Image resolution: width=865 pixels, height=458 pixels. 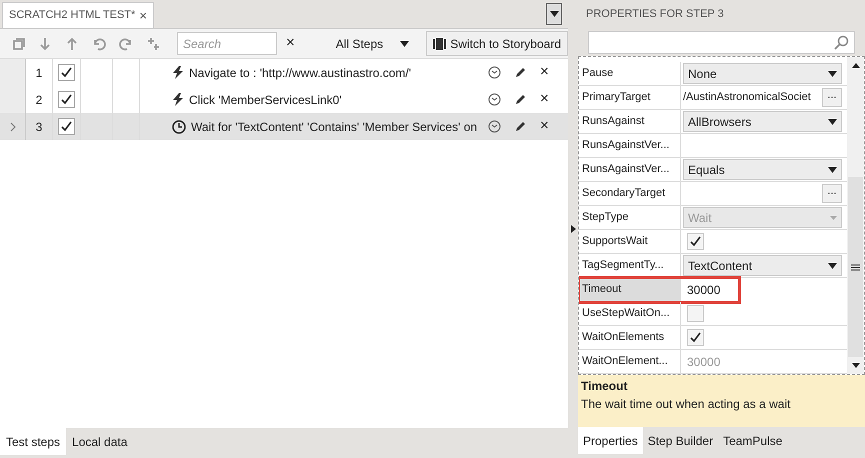 What do you see at coordinates (439, 44) in the screenshot?
I see `storyboard-icon` at bounding box center [439, 44].